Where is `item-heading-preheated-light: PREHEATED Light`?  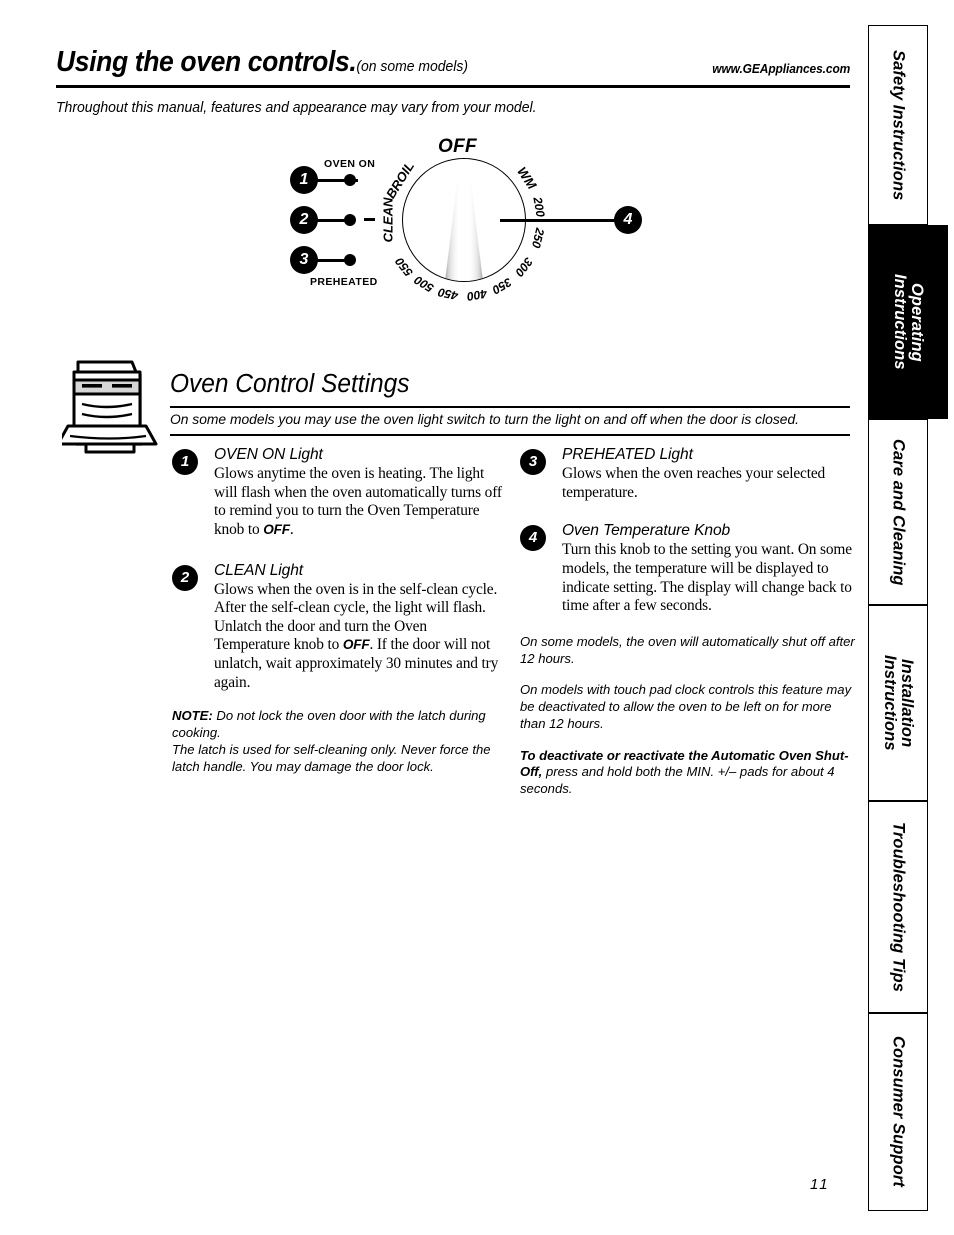 item-heading-preheated-light: PREHEATED Light is located at coordinates (627, 454).